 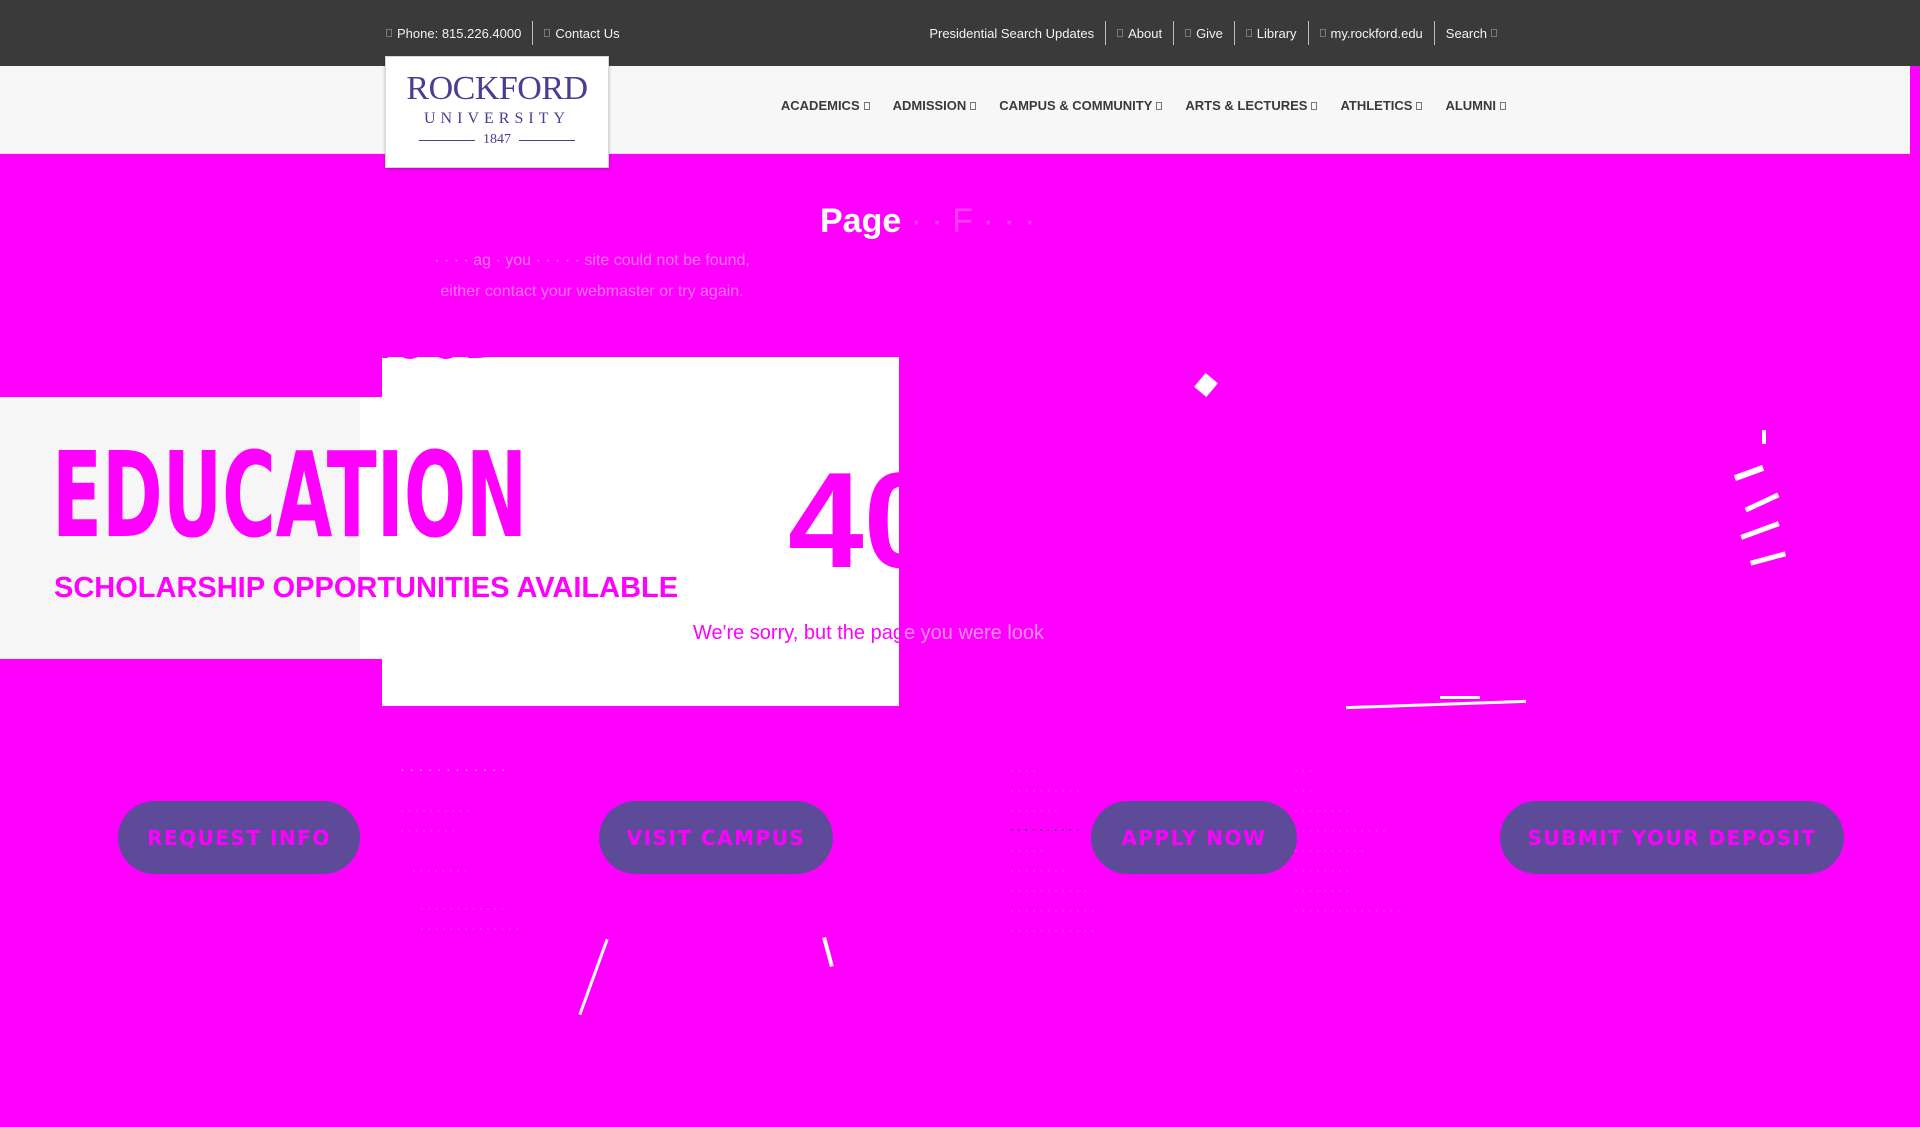 I want to click on nav-label: ATHLETICS, so click(x=1376, y=105).